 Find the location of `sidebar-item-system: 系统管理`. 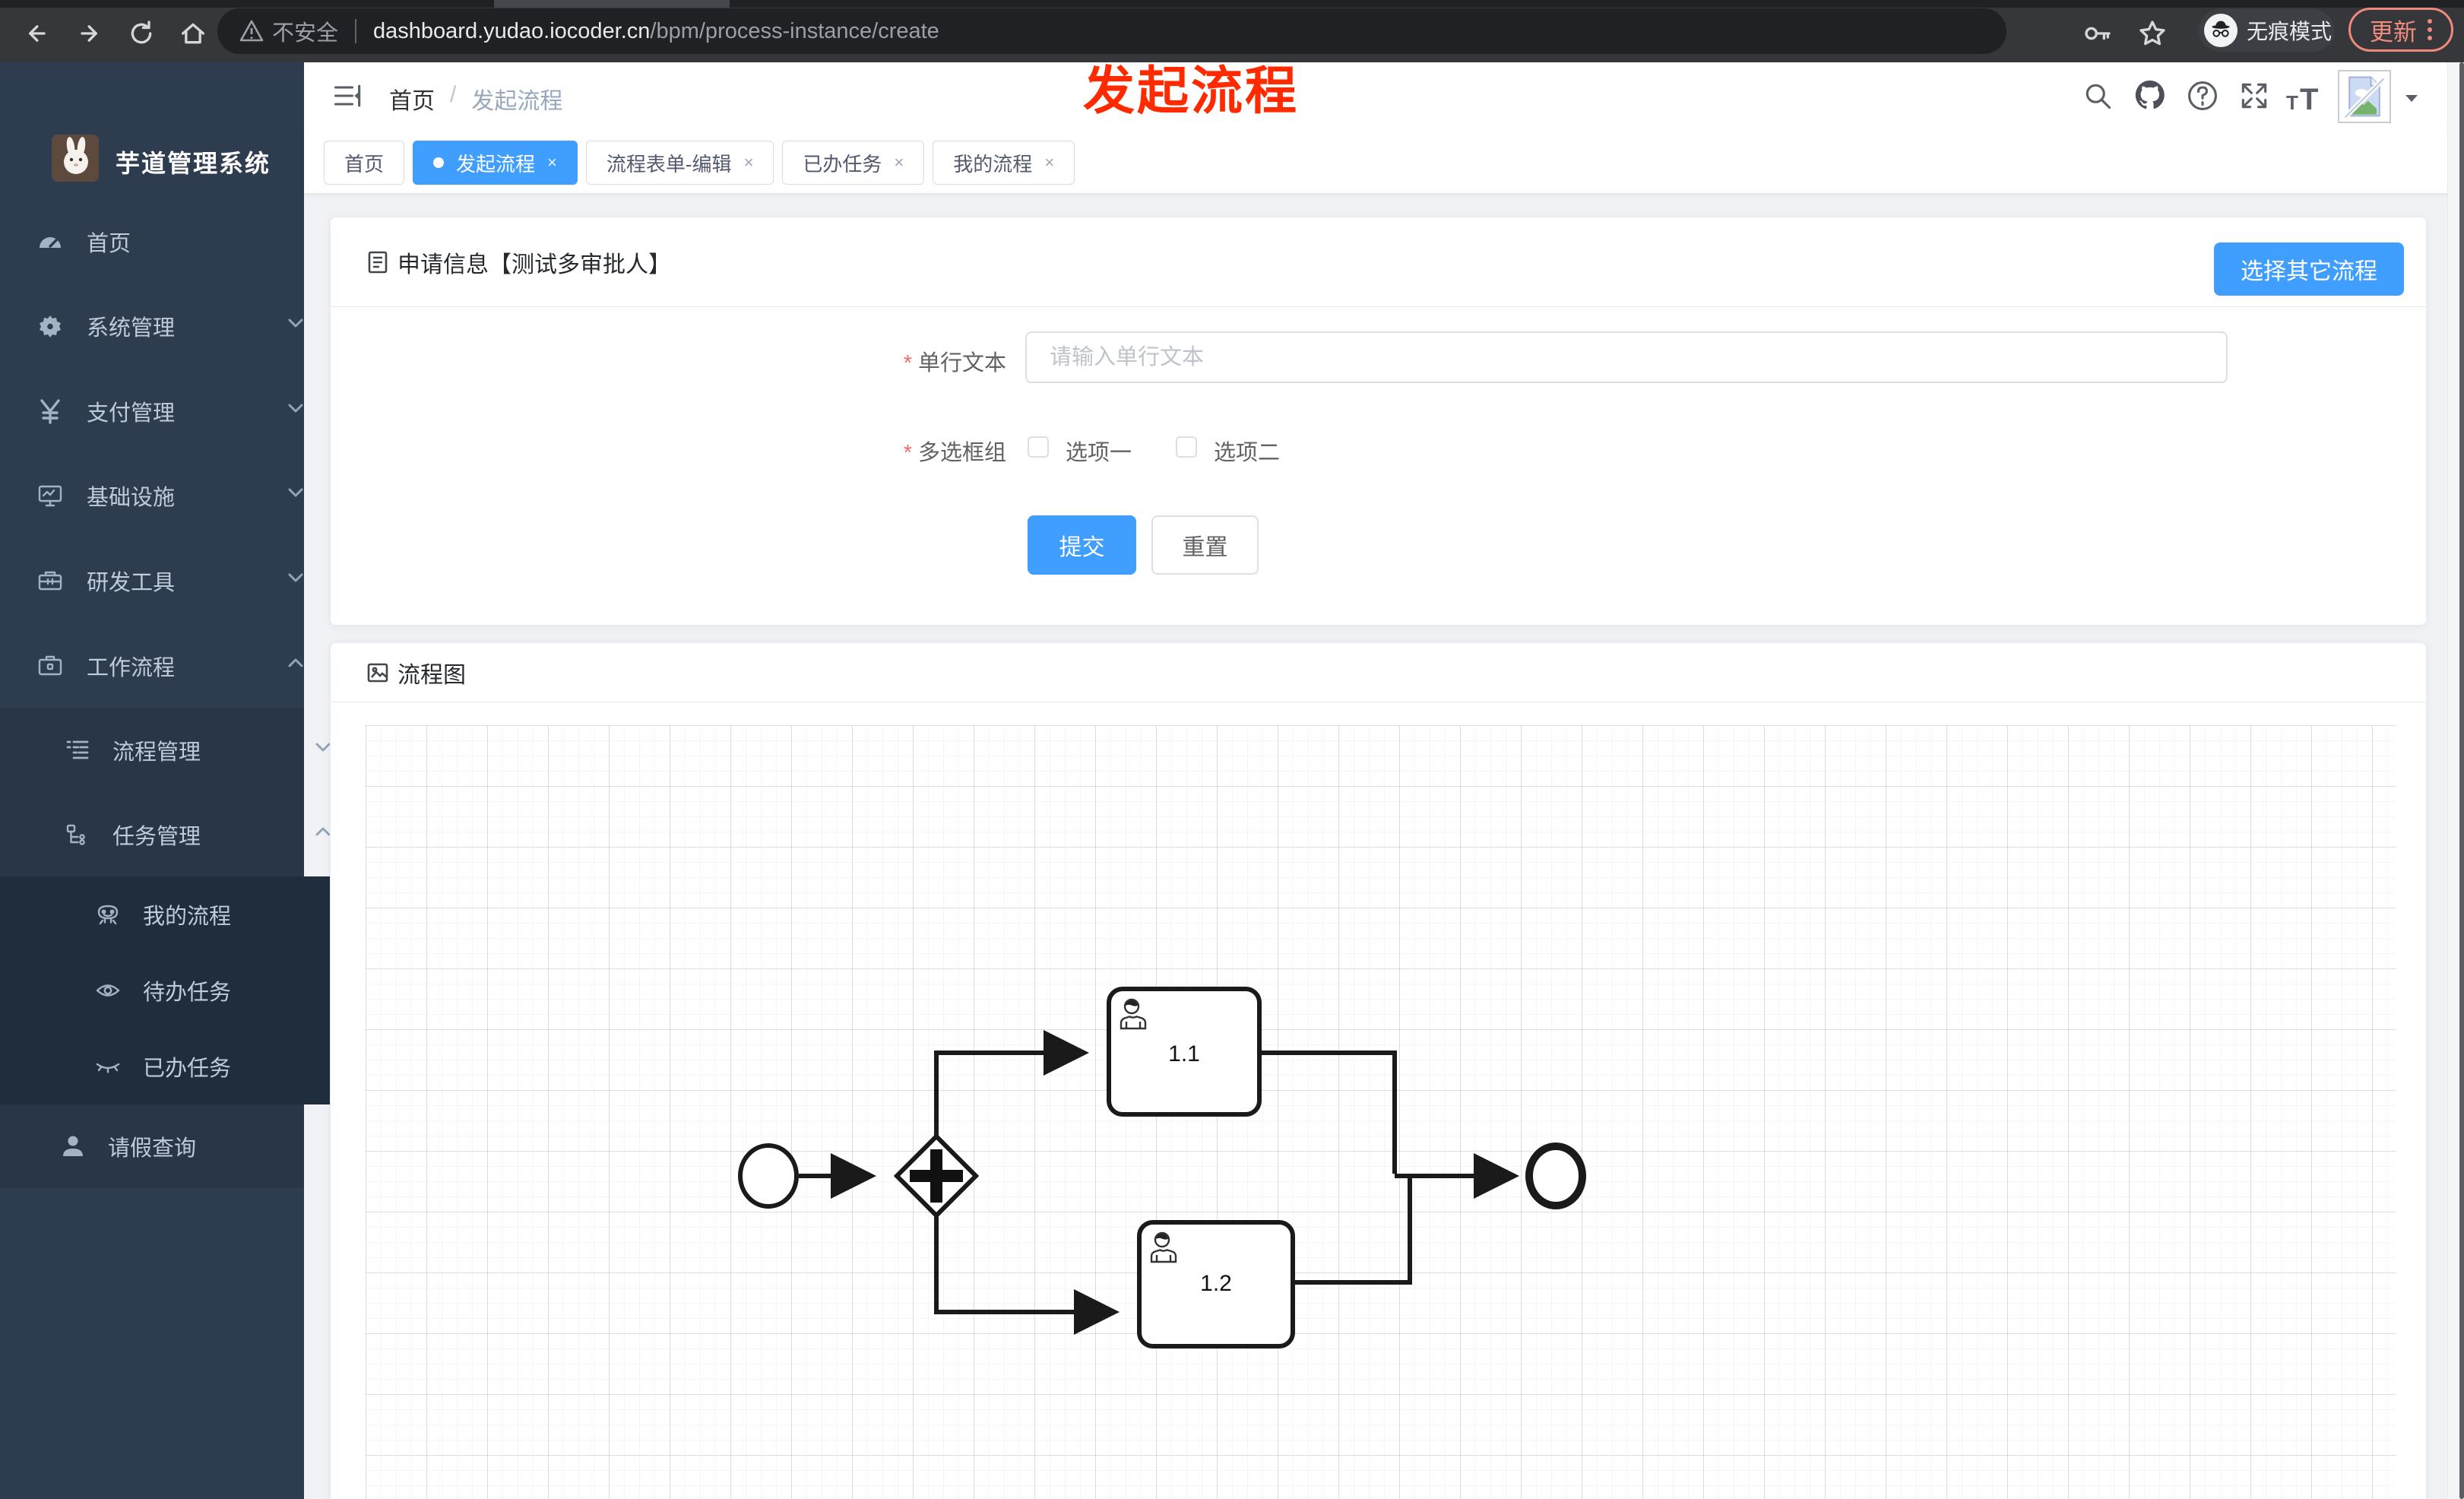

sidebar-item-system: 系统管理 is located at coordinates (170, 326).